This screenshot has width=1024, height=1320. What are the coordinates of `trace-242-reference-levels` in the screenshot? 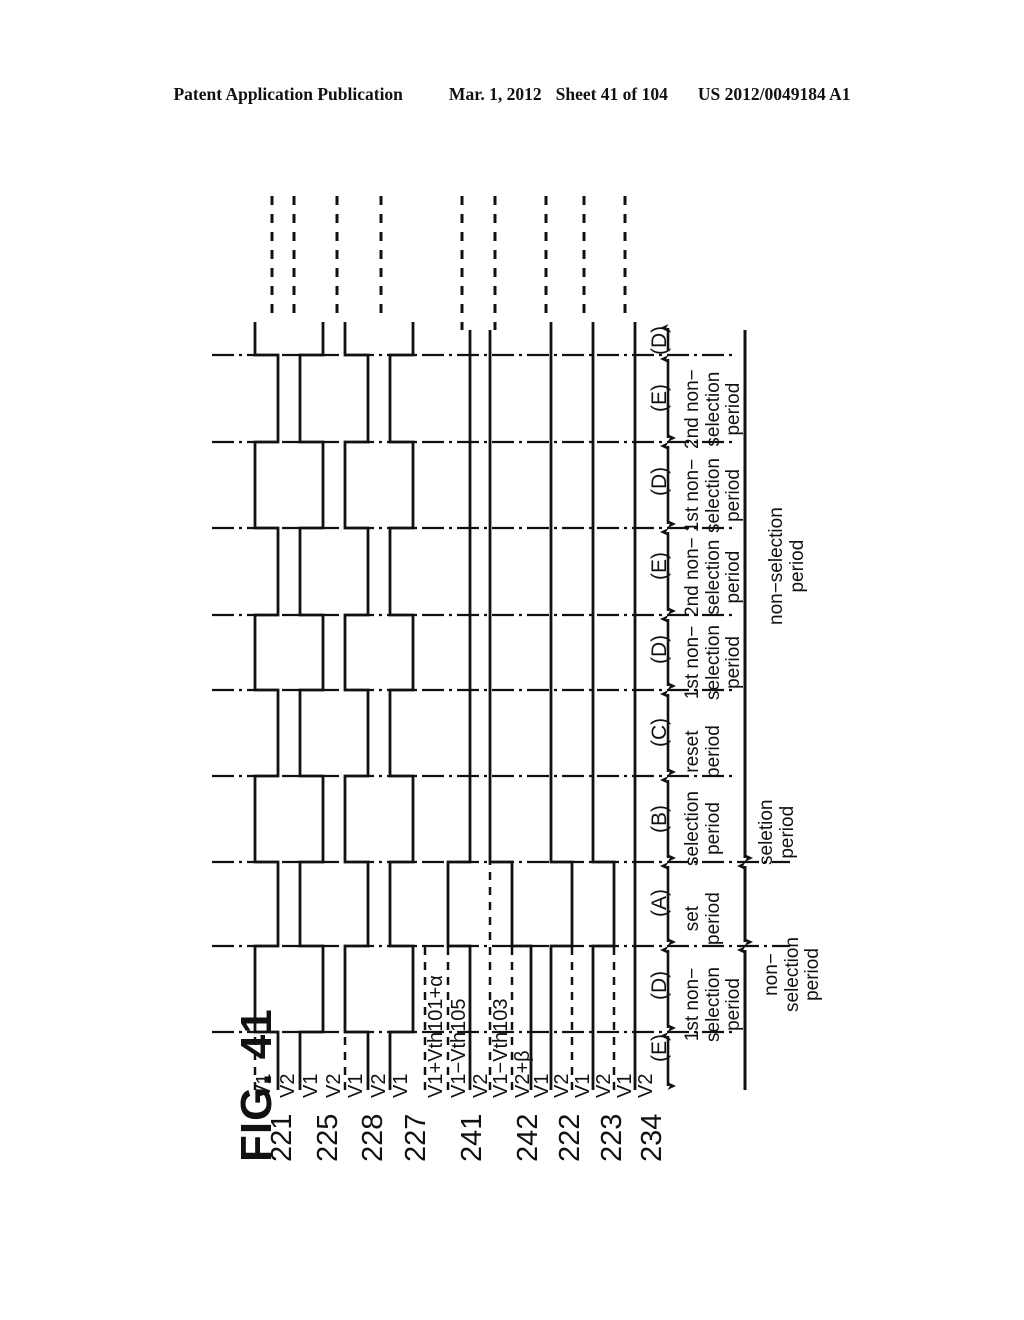 It's located at (501, 976).